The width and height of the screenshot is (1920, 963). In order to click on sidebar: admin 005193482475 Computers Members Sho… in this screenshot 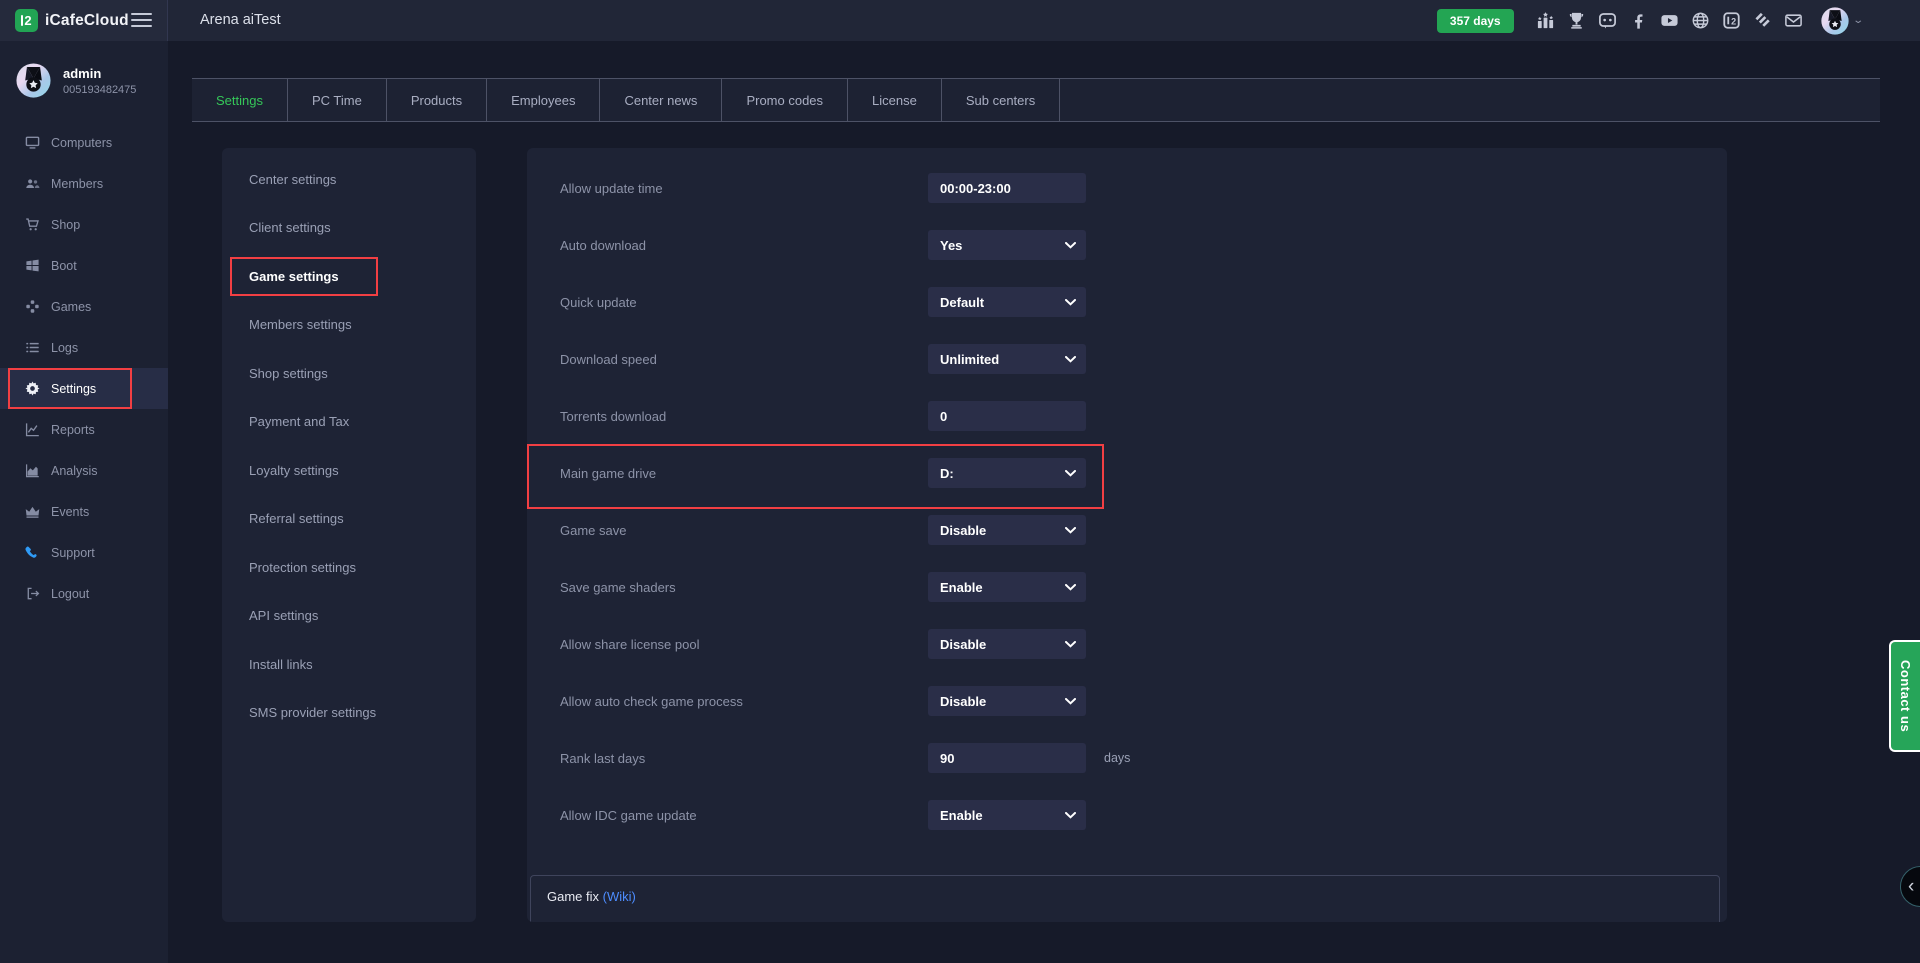, I will do `click(84, 502)`.